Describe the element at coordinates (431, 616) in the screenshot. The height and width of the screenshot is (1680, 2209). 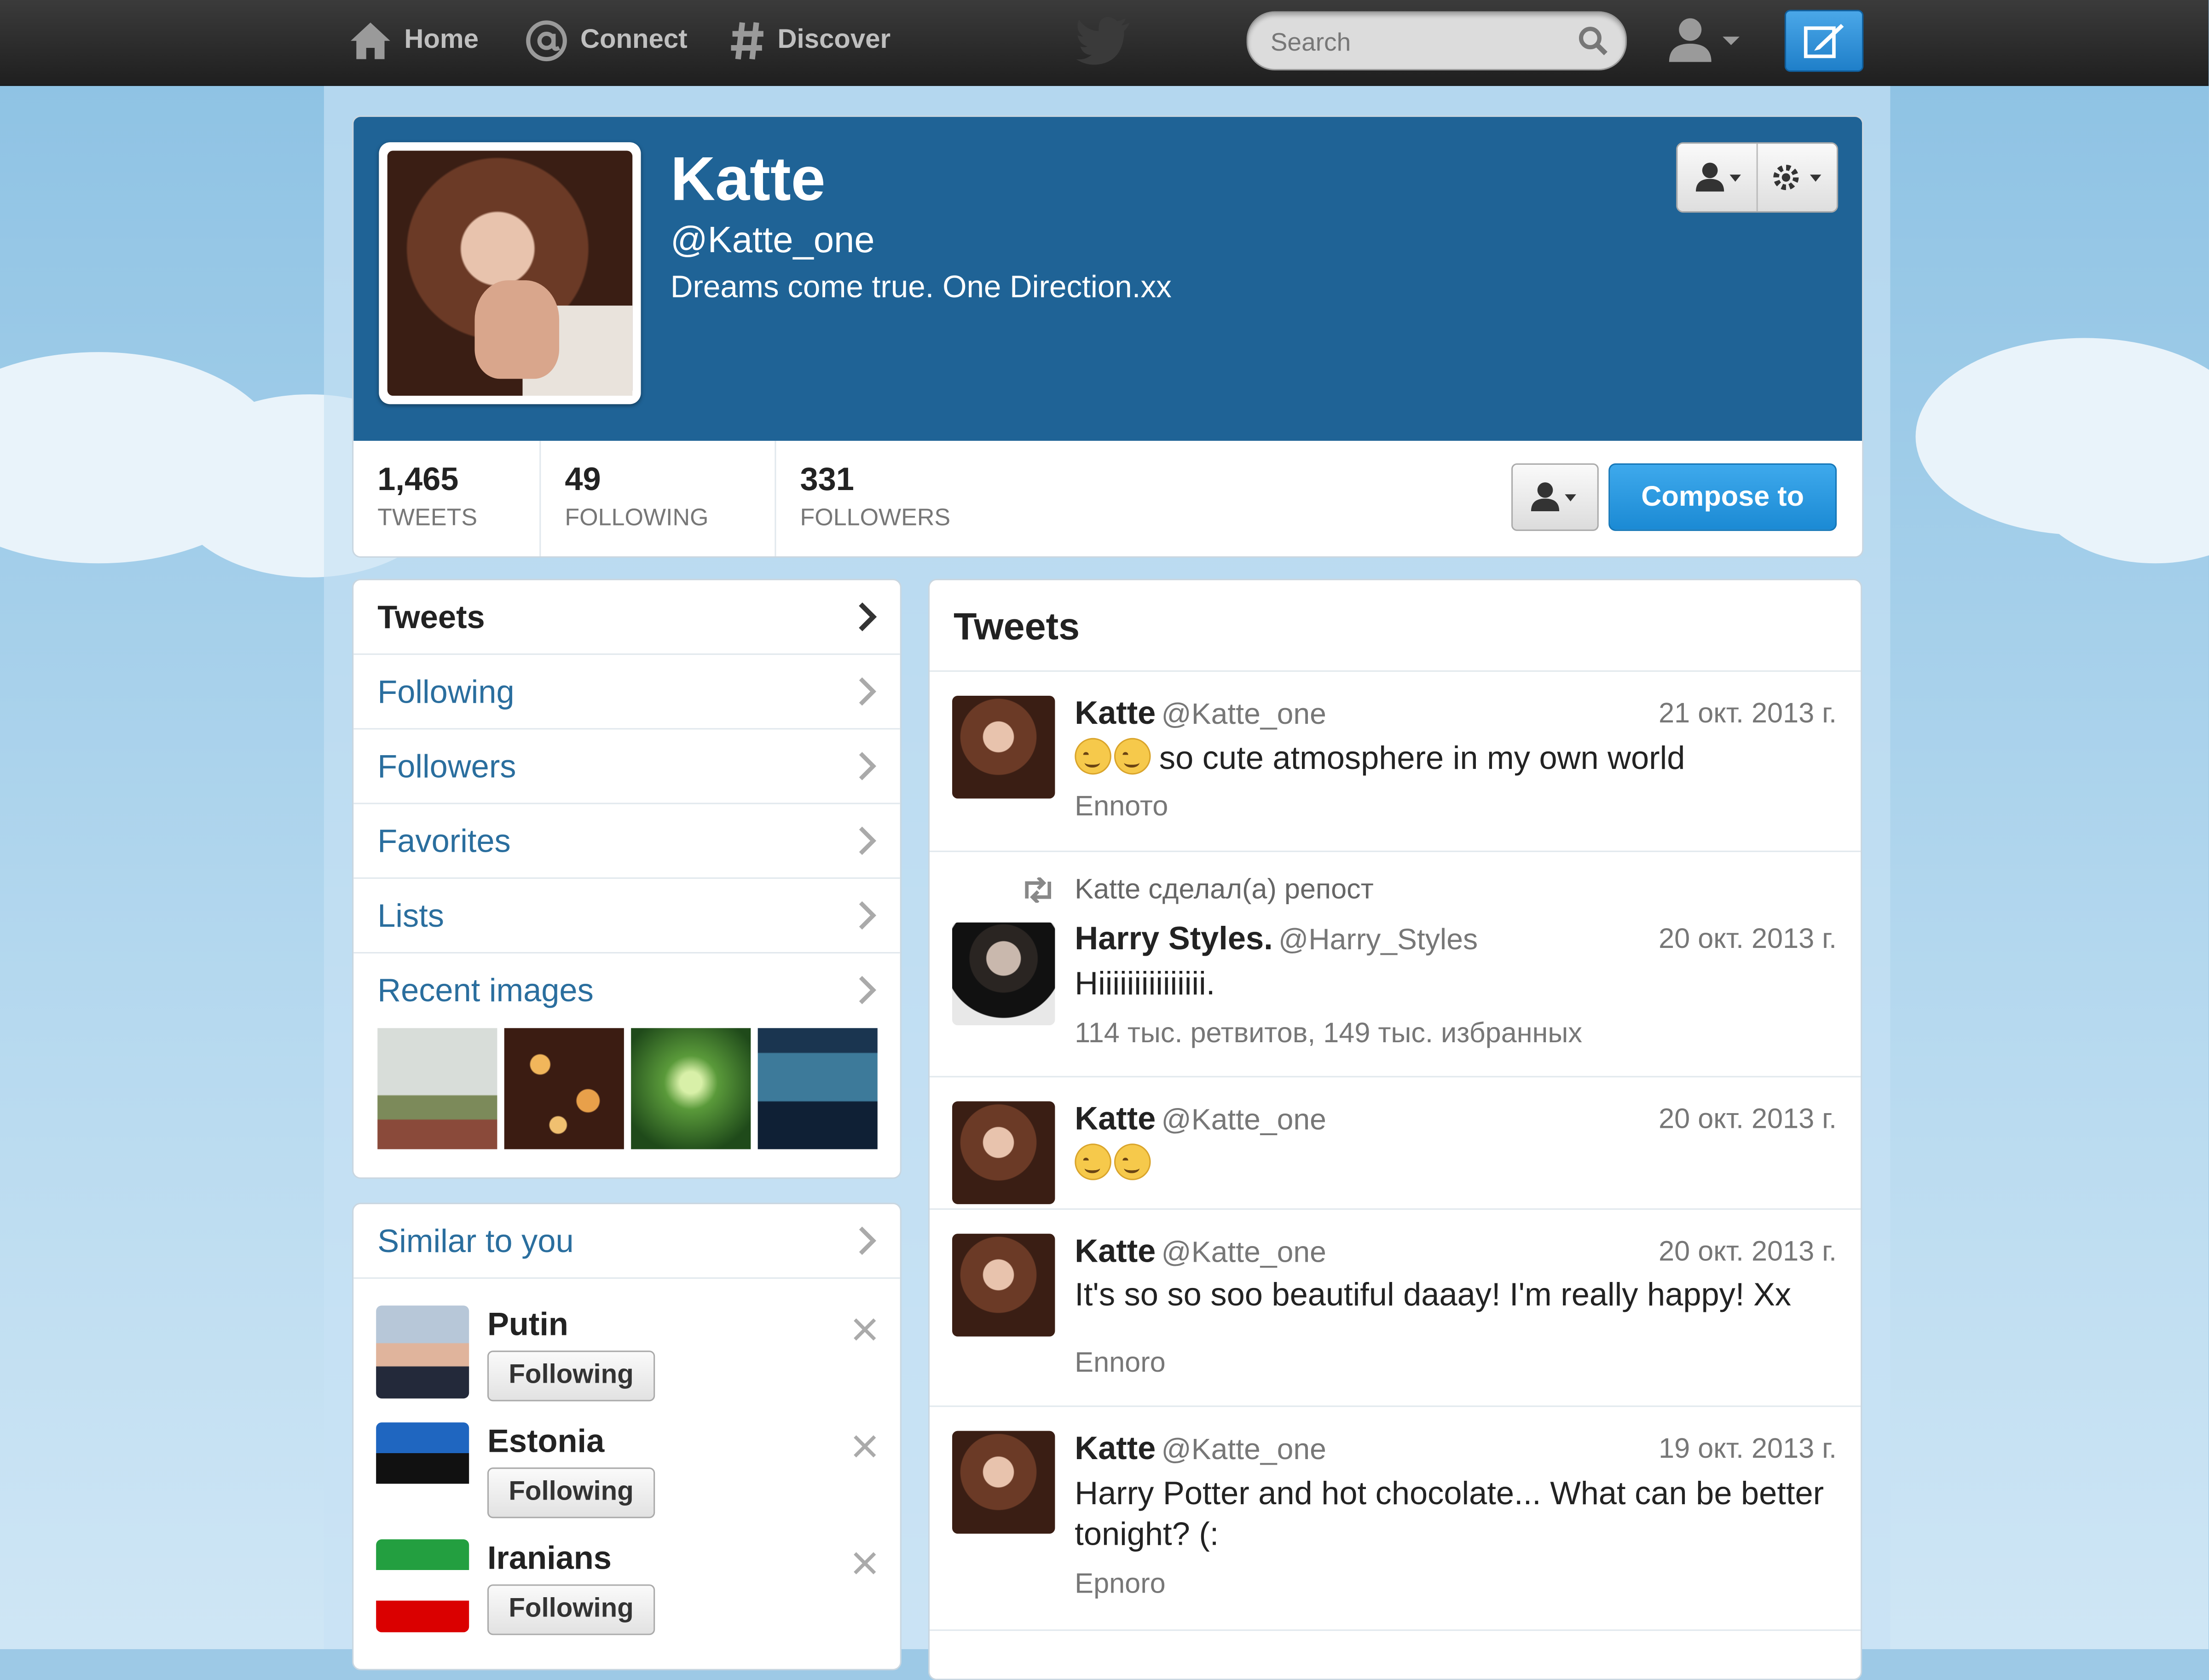
I see `sidebar-item-label: Tweets` at that location.